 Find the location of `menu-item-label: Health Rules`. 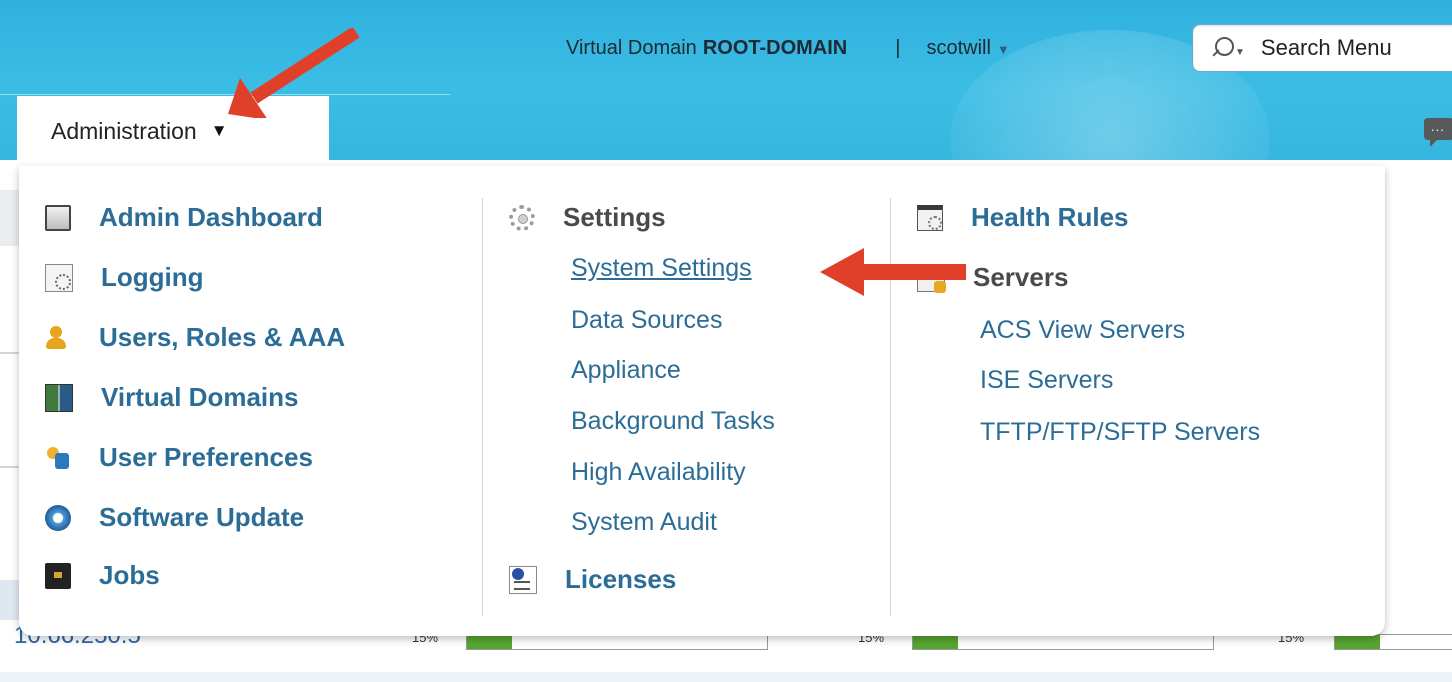

menu-item-label: Health Rules is located at coordinates (1050, 217).